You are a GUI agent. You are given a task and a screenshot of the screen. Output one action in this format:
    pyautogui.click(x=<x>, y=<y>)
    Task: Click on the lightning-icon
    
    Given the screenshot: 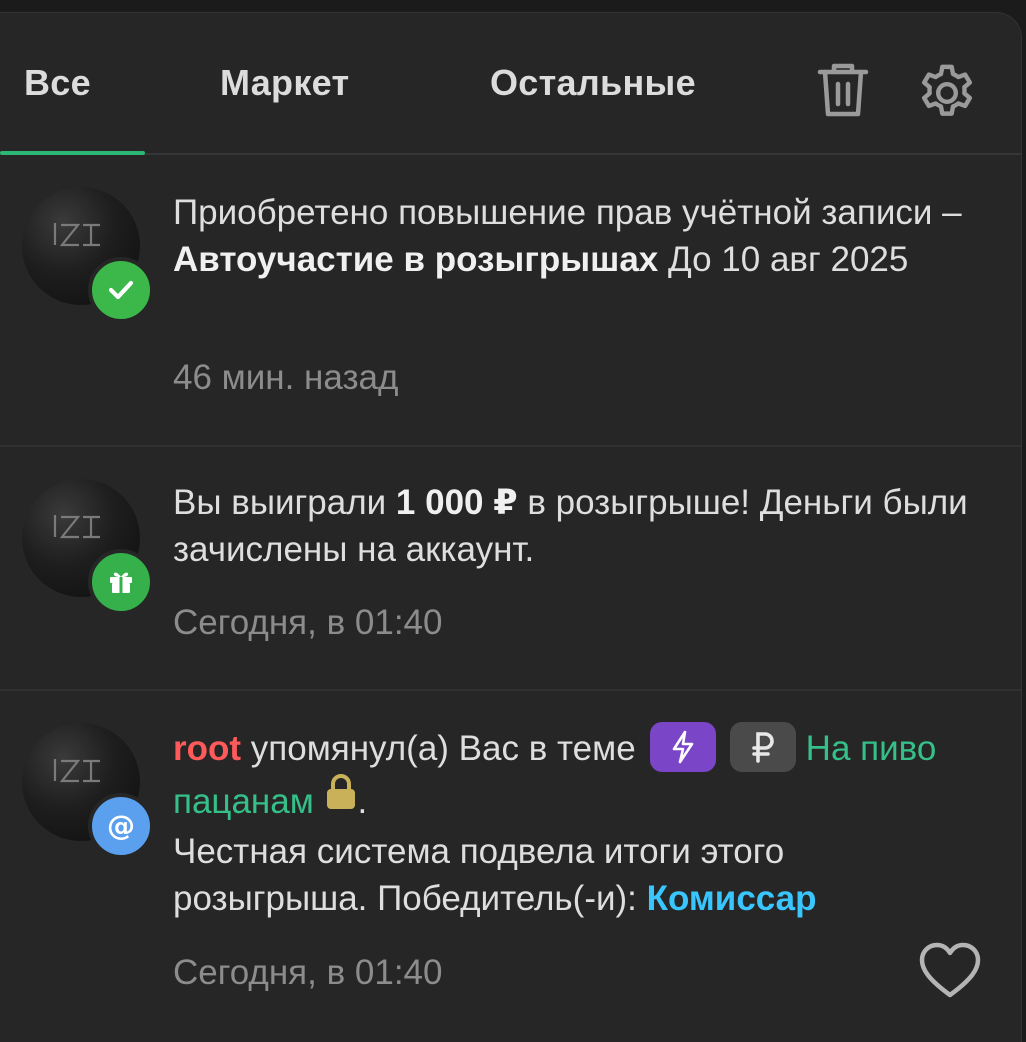 What is the action you would take?
    pyautogui.click(x=682, y=747)
    